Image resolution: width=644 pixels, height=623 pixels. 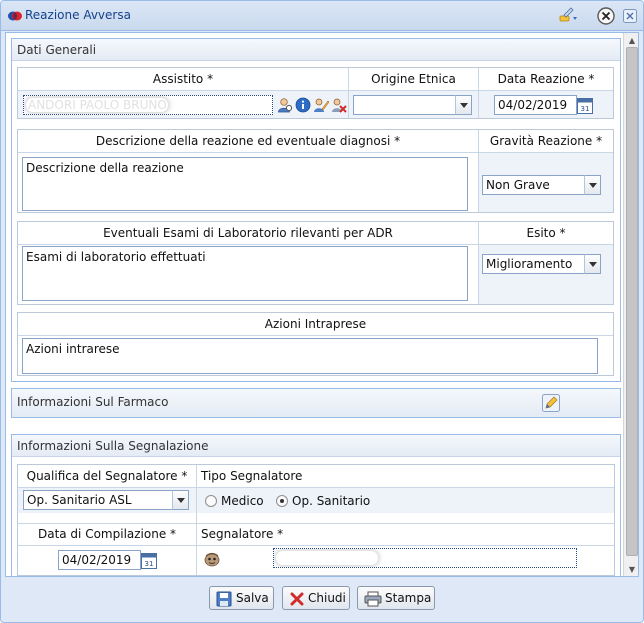 I want to click on edit-farmaco-icon, so click(x=551, y=404).